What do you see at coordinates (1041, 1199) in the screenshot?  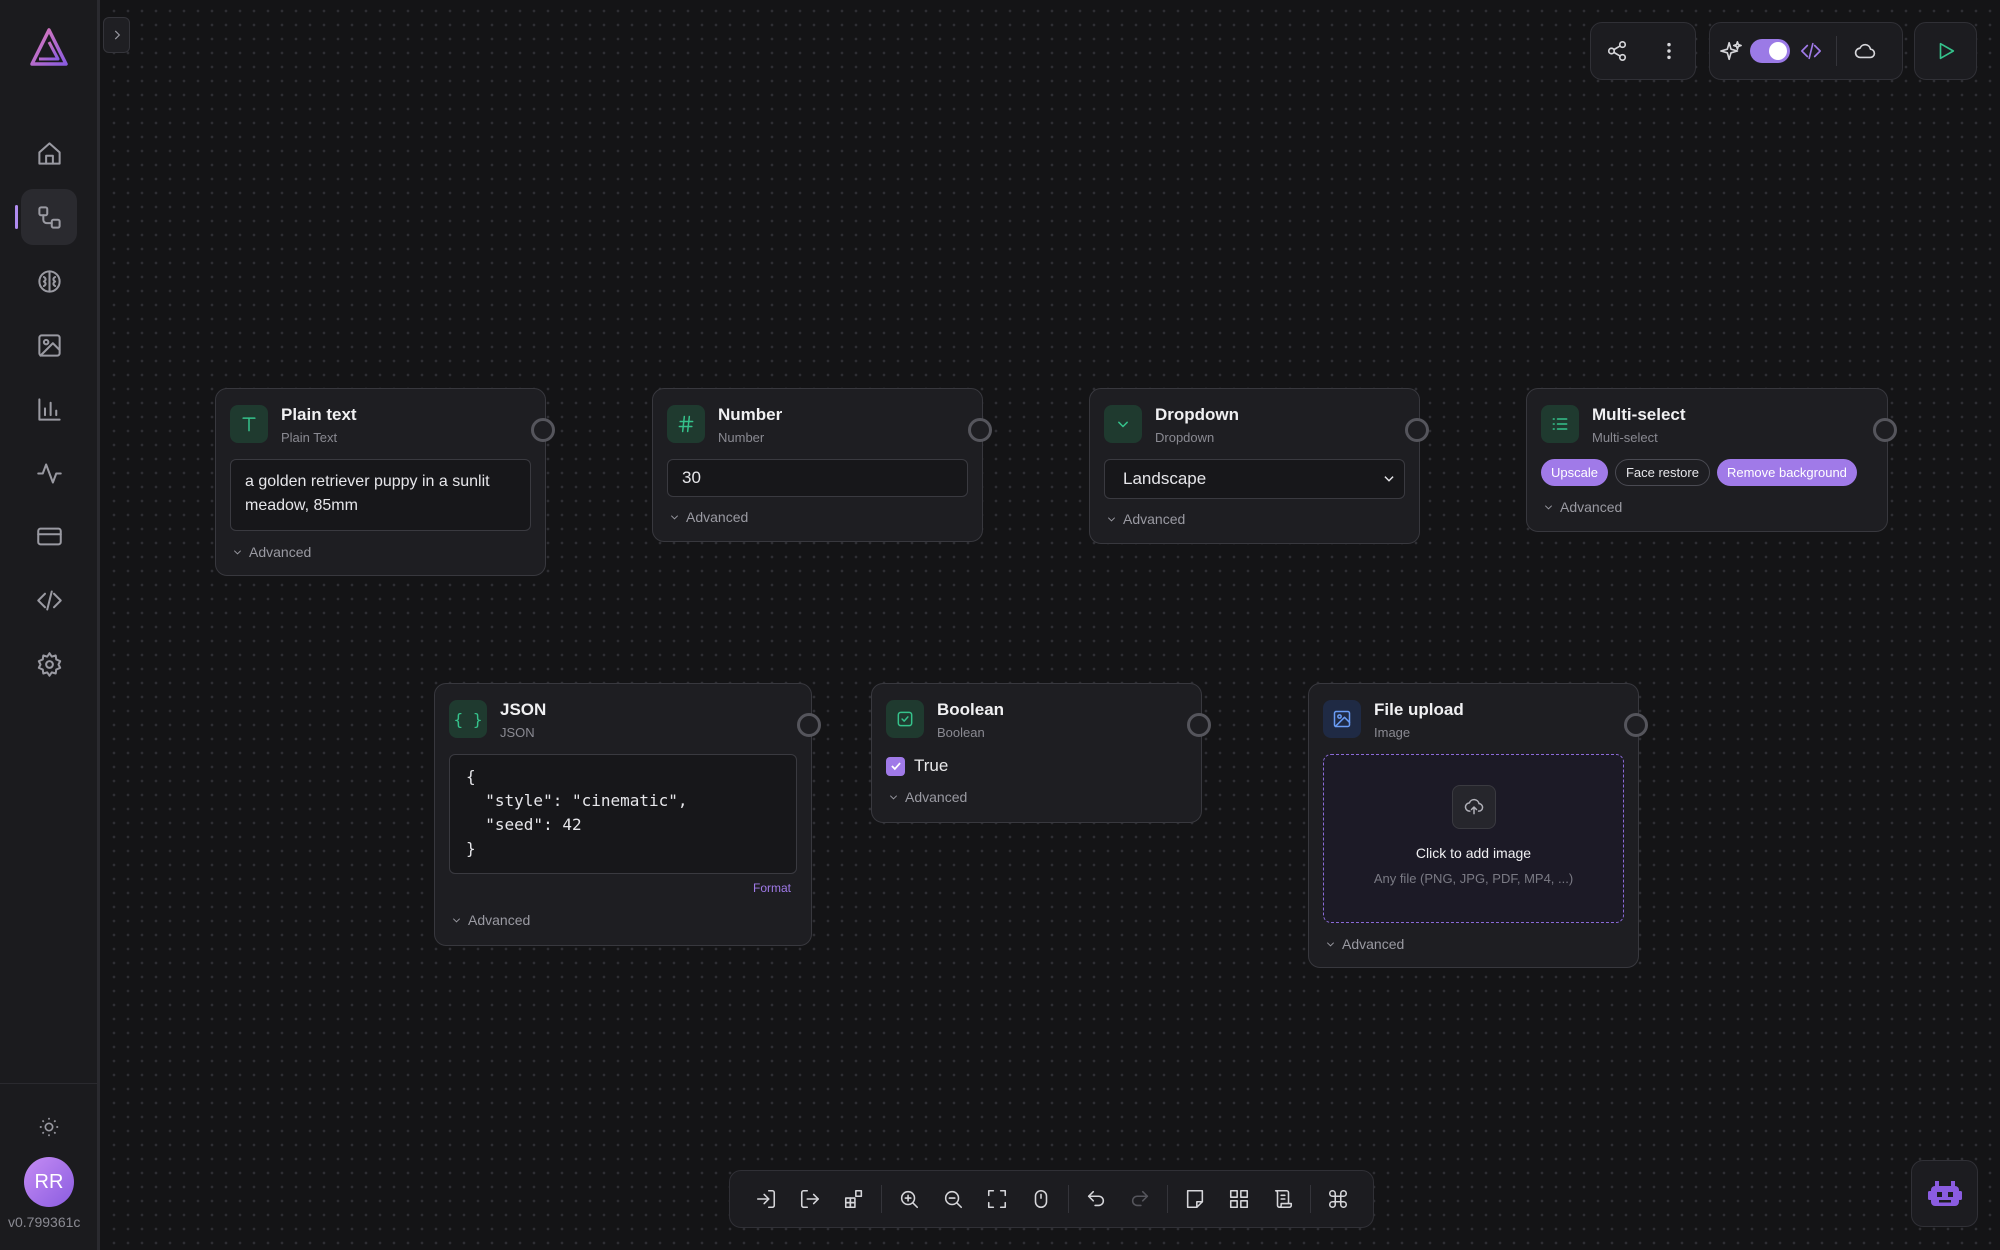 I see `scroll-mode-button` at bounding box center [1041, 1199].